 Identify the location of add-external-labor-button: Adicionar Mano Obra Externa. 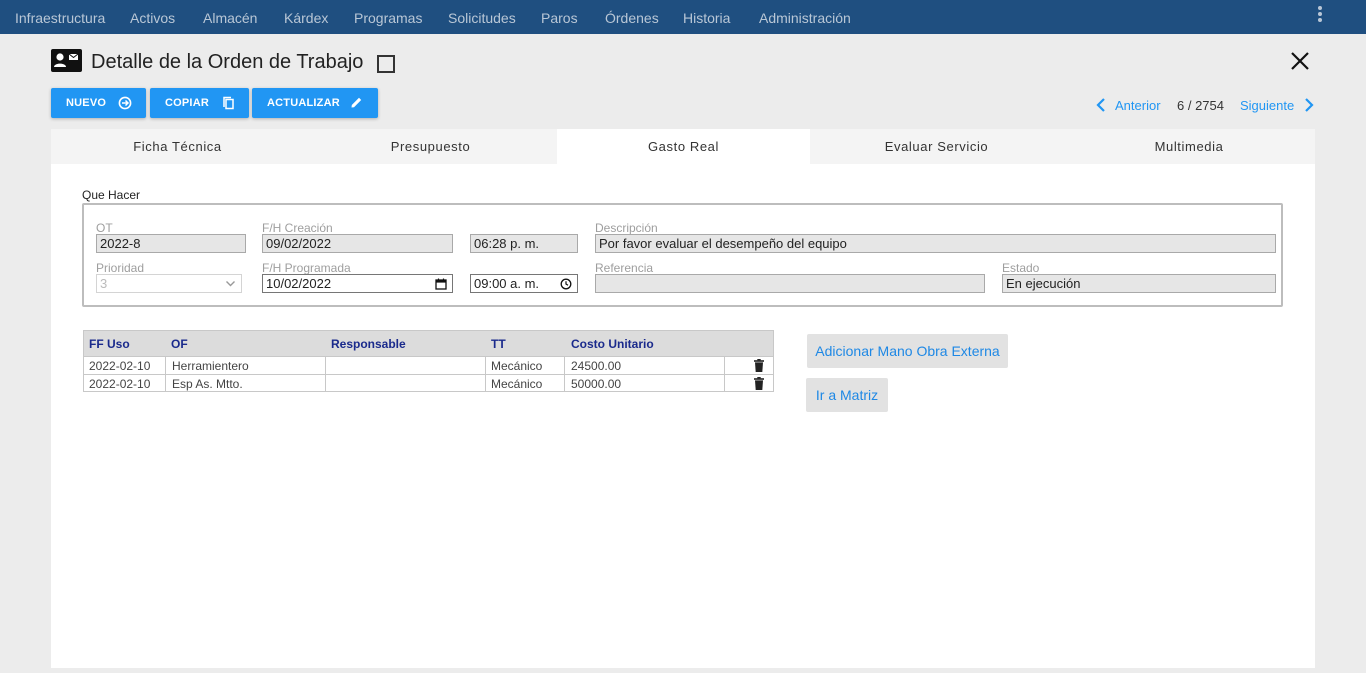
(907, 351).